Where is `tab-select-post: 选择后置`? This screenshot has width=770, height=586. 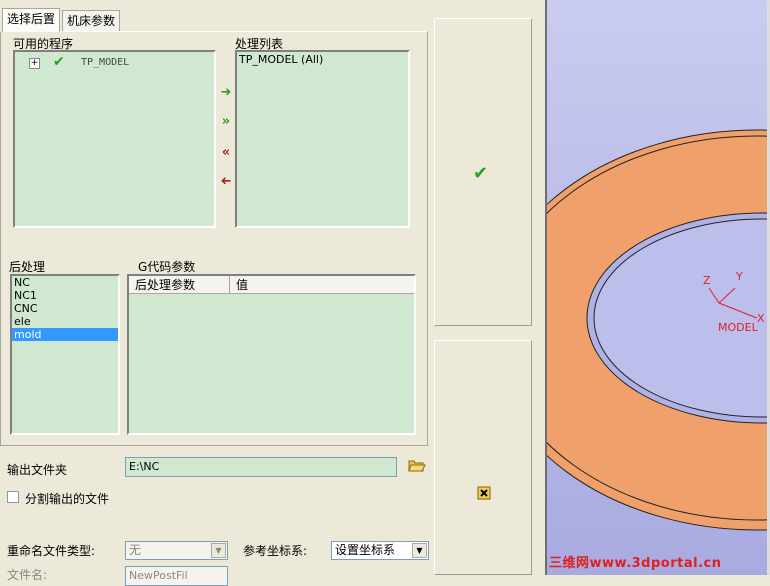 tab-select-post: 选择后置 is located at coordinates (31, 20).